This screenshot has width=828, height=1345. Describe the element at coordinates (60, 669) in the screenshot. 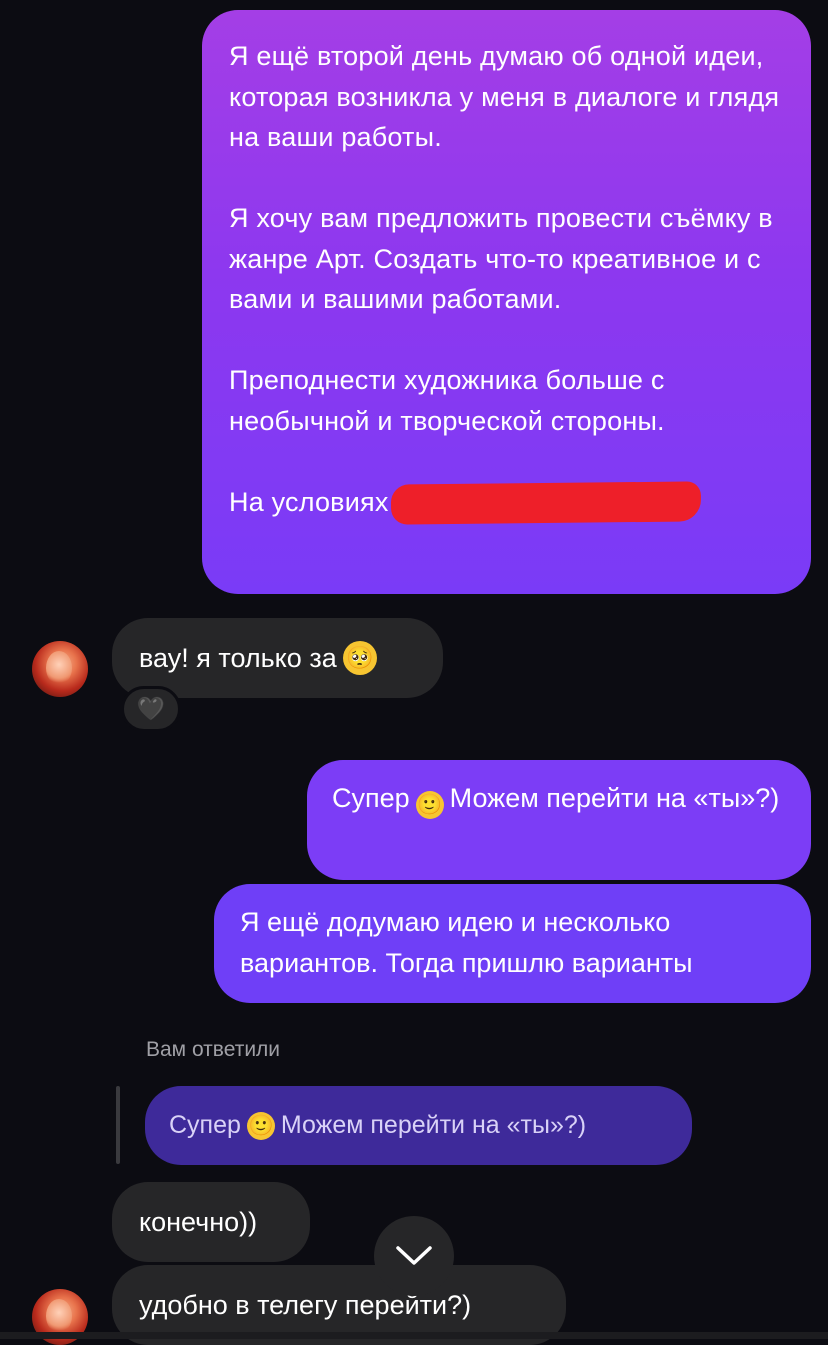

I see `avatar` at that location.